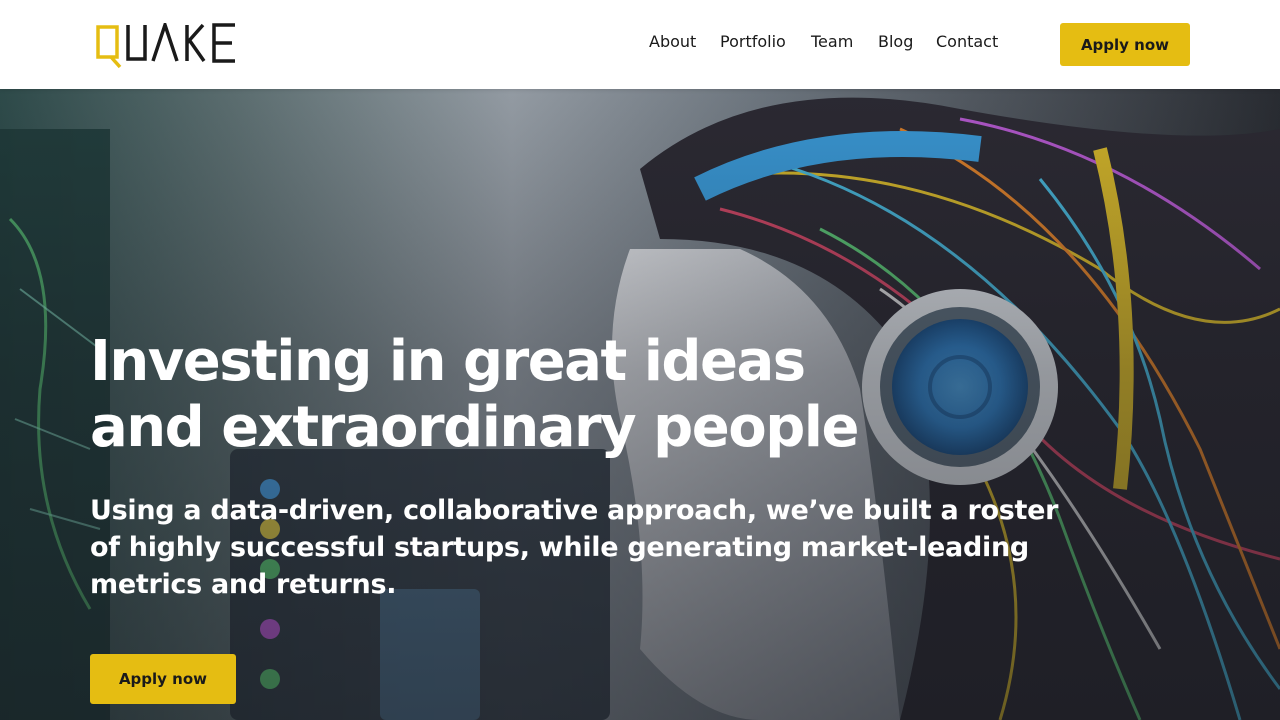  Describe the element at coordinates (163, 679) in the screenshot. I see `hero-apply-button: Apply now` at that location.